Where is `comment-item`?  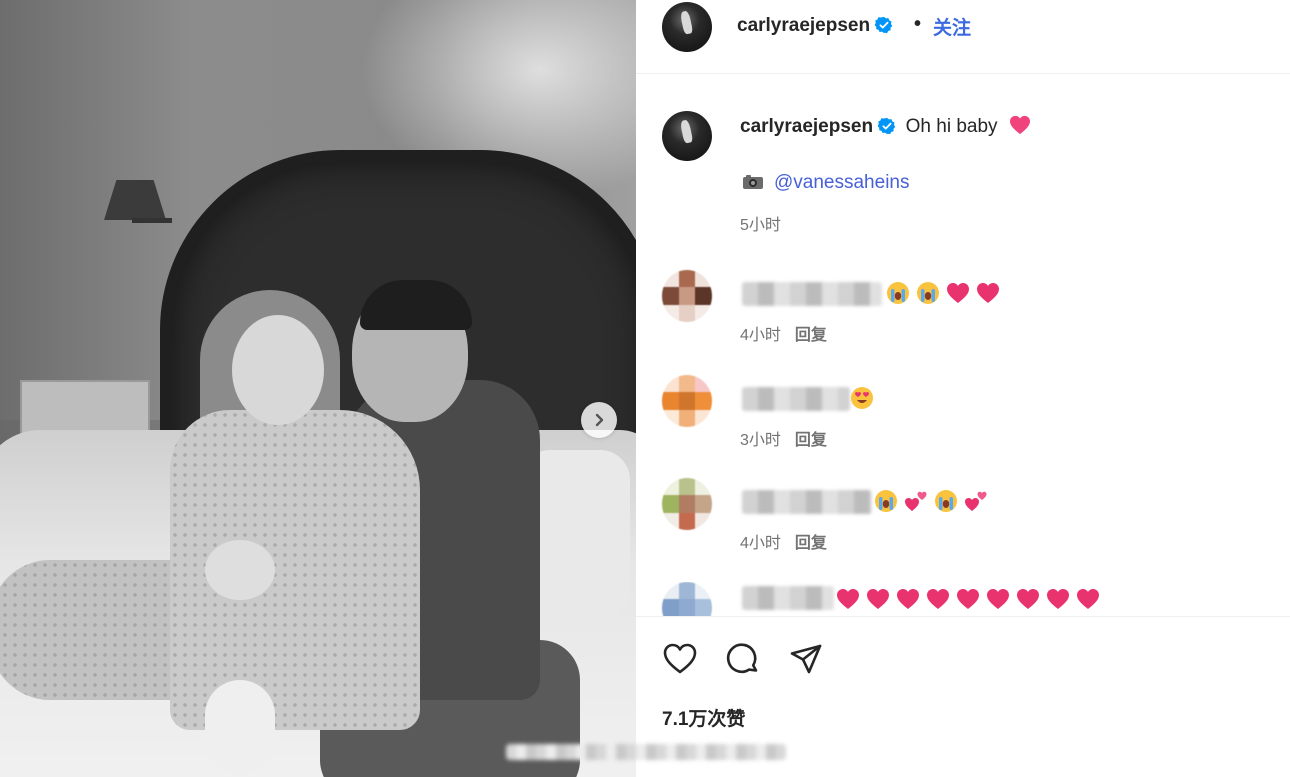
comment-item is located at coordinates (963, 599).